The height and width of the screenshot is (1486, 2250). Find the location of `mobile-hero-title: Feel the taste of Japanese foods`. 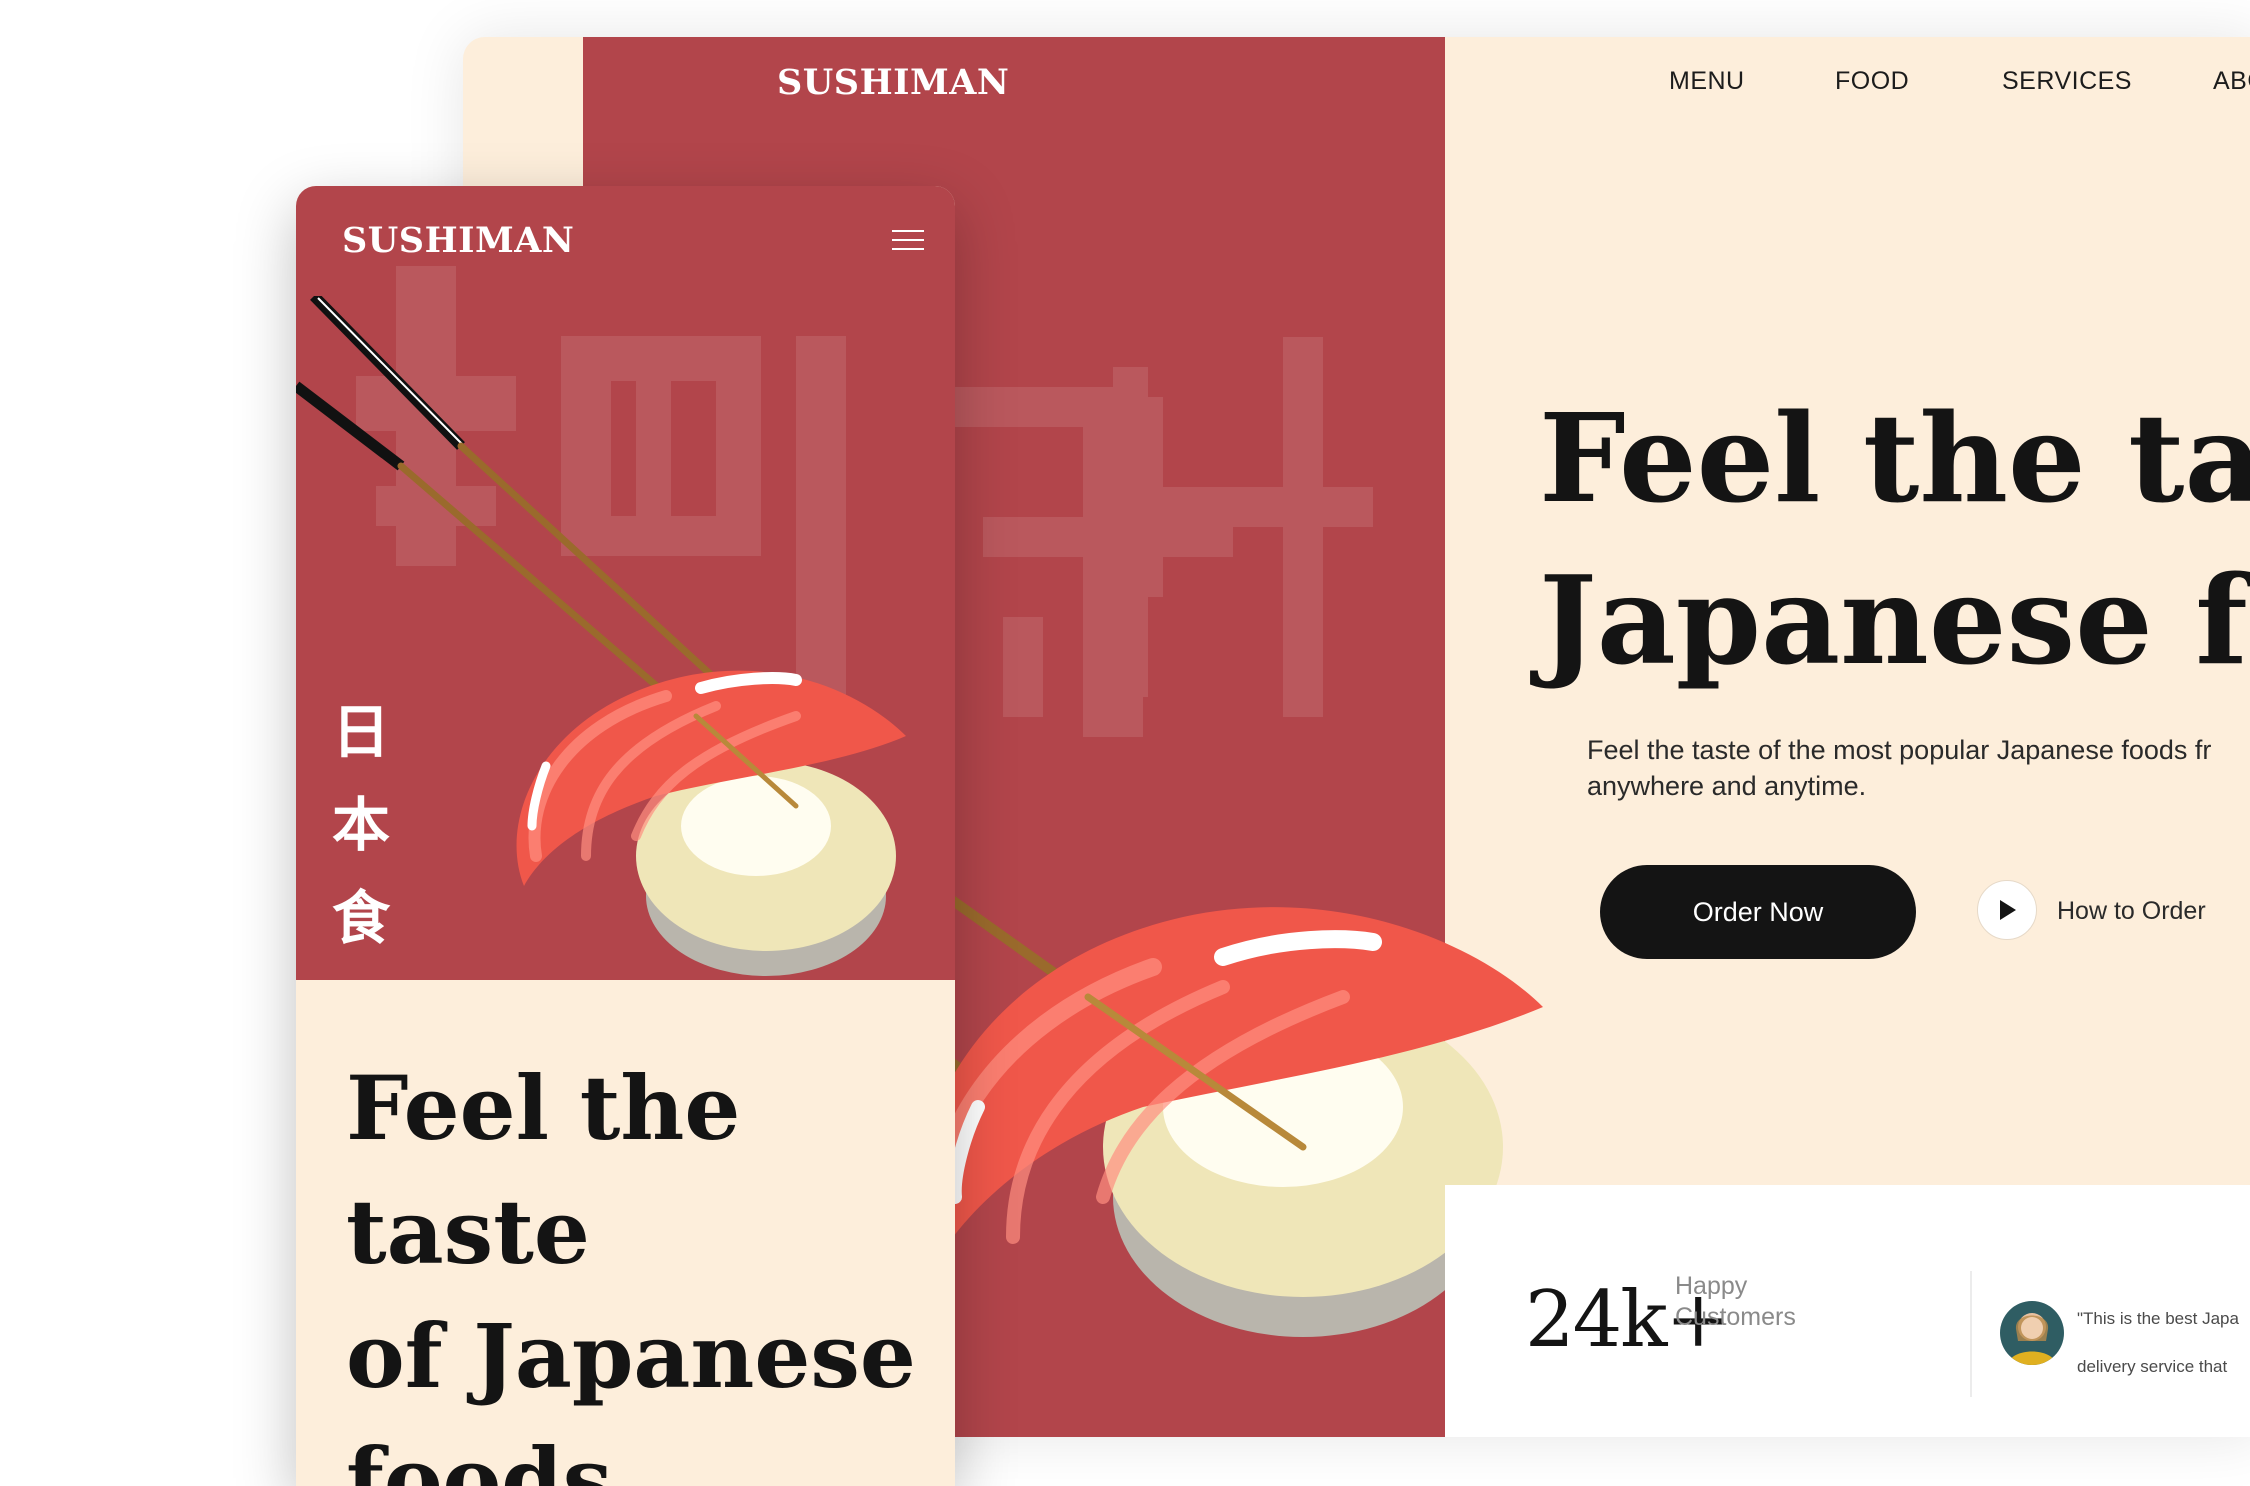

mobile-hero-title: Feel the taste of Japanese foods is located at coordinates (646, 1266).